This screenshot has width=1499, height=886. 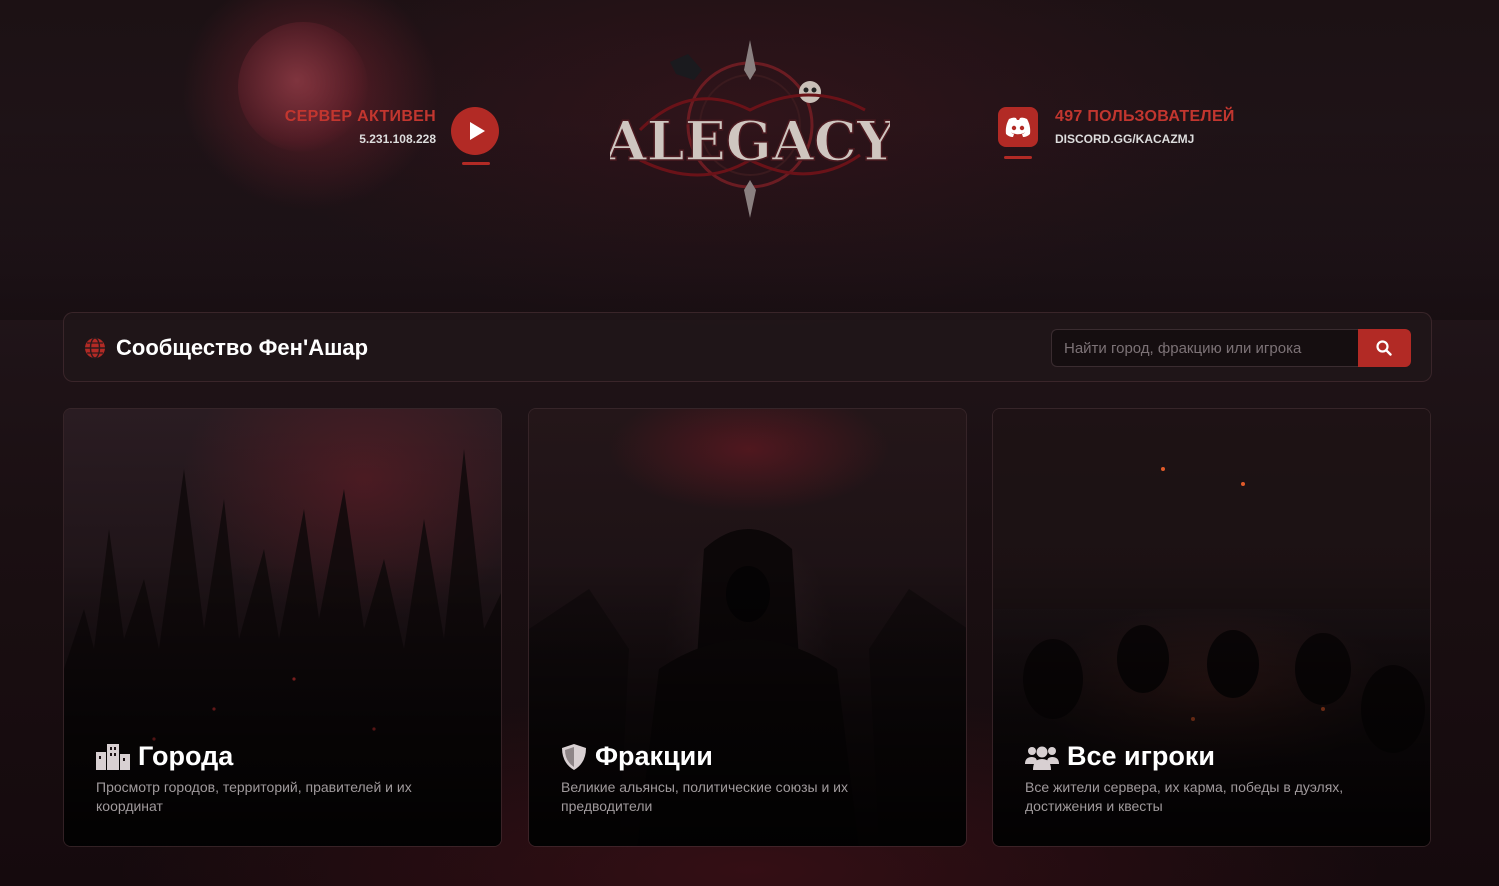 What do you see at coordinates (1042, 757) in the screenshot?
I see `users-icon` at bounding box center [1042, 757].